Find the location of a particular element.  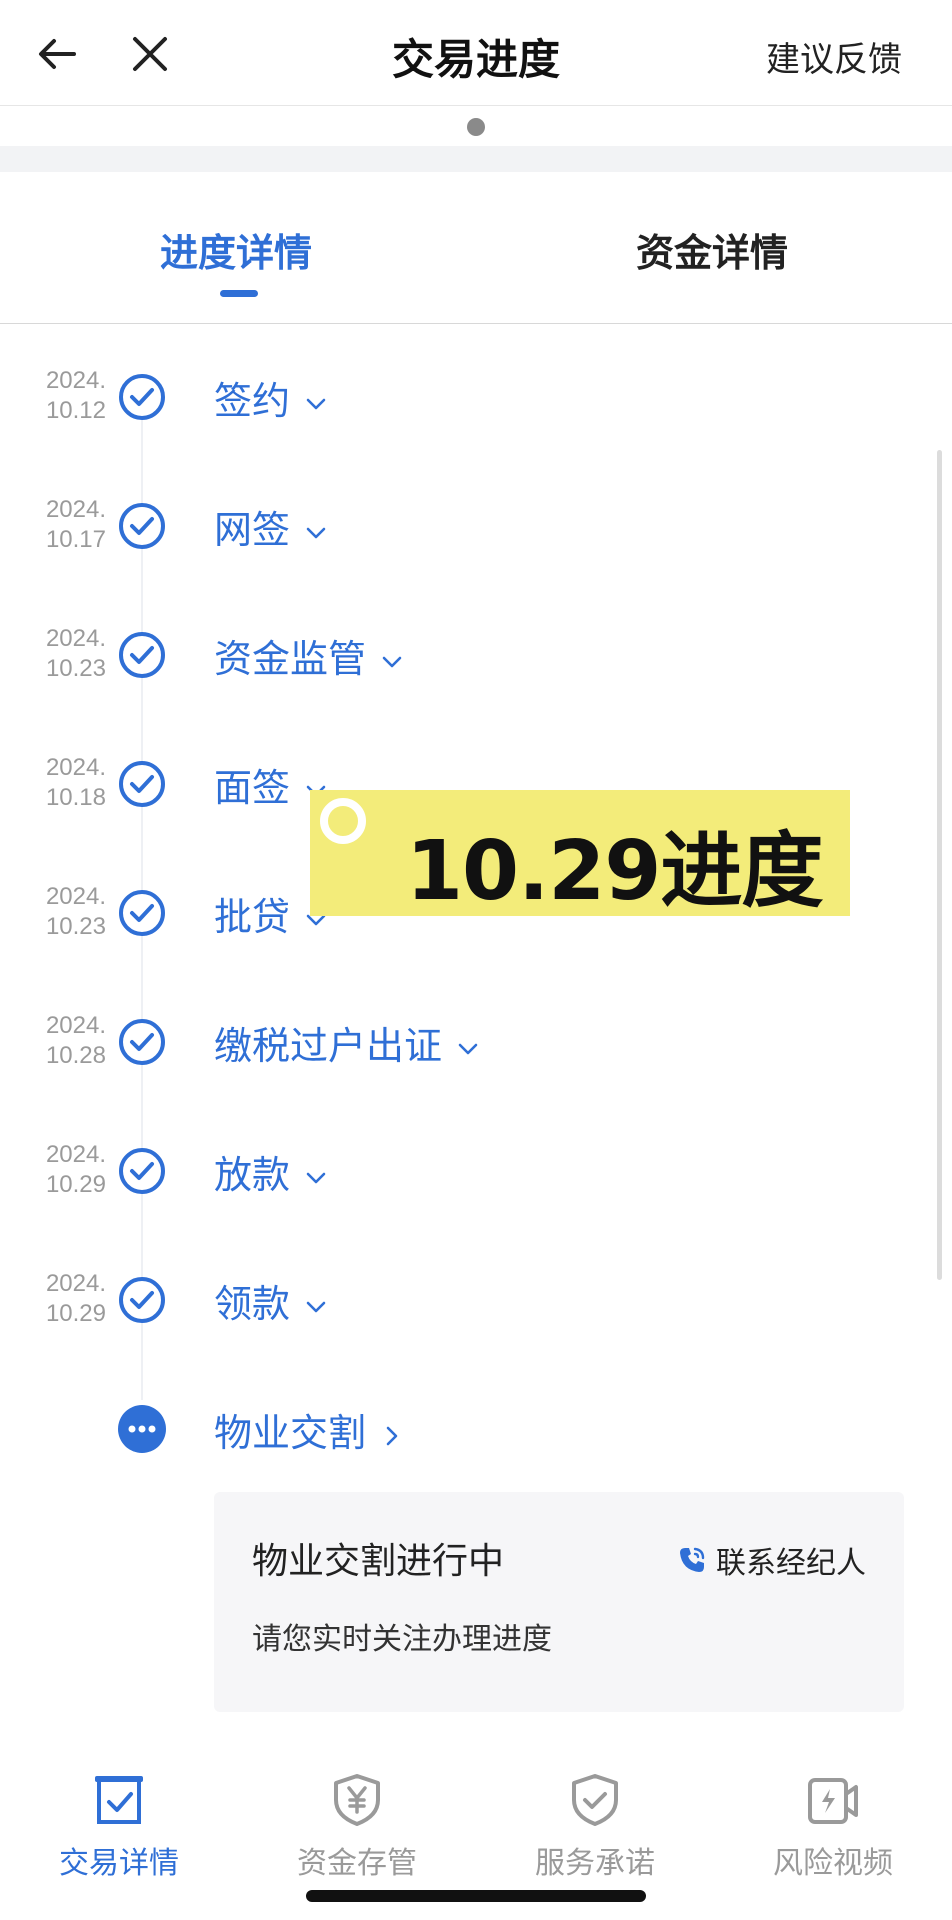

step-label: 缴税过户出证 is located at coordinates (347, 1042).